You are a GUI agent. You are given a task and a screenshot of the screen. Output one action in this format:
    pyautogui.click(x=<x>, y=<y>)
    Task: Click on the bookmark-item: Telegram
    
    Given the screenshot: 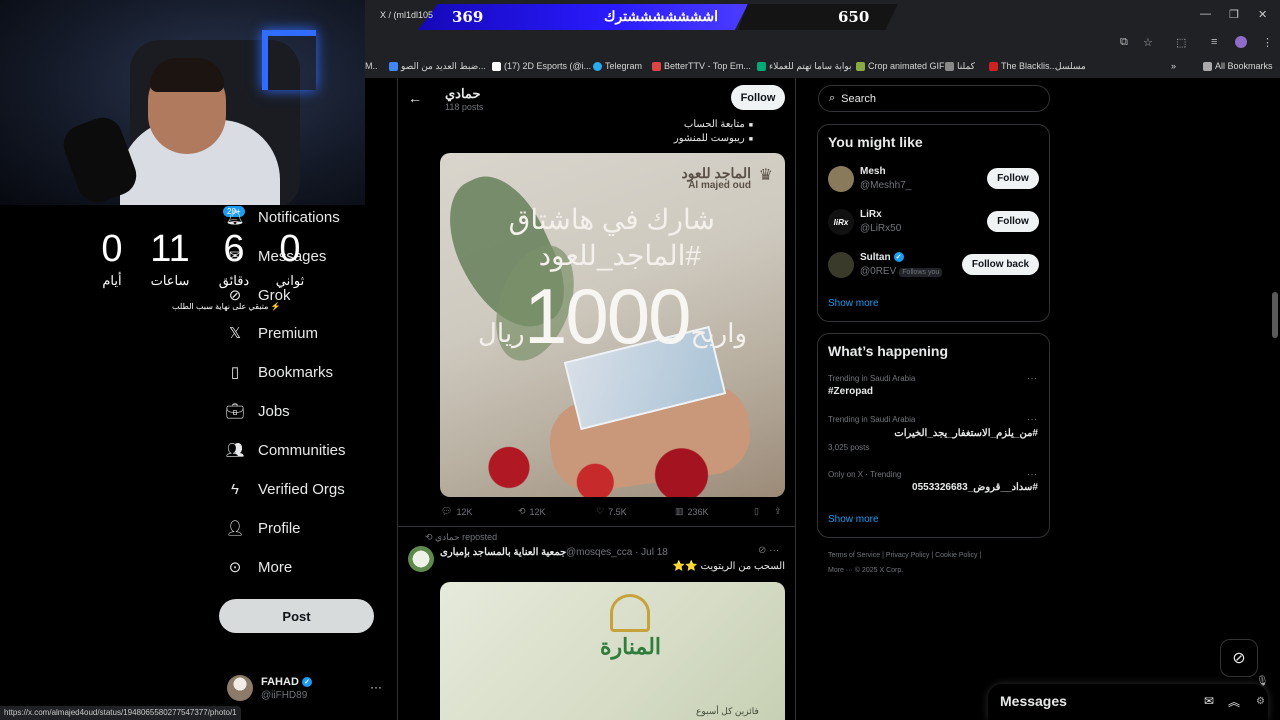 What is the action you would take?
    pyautogui.click(x=617, y=66)
    